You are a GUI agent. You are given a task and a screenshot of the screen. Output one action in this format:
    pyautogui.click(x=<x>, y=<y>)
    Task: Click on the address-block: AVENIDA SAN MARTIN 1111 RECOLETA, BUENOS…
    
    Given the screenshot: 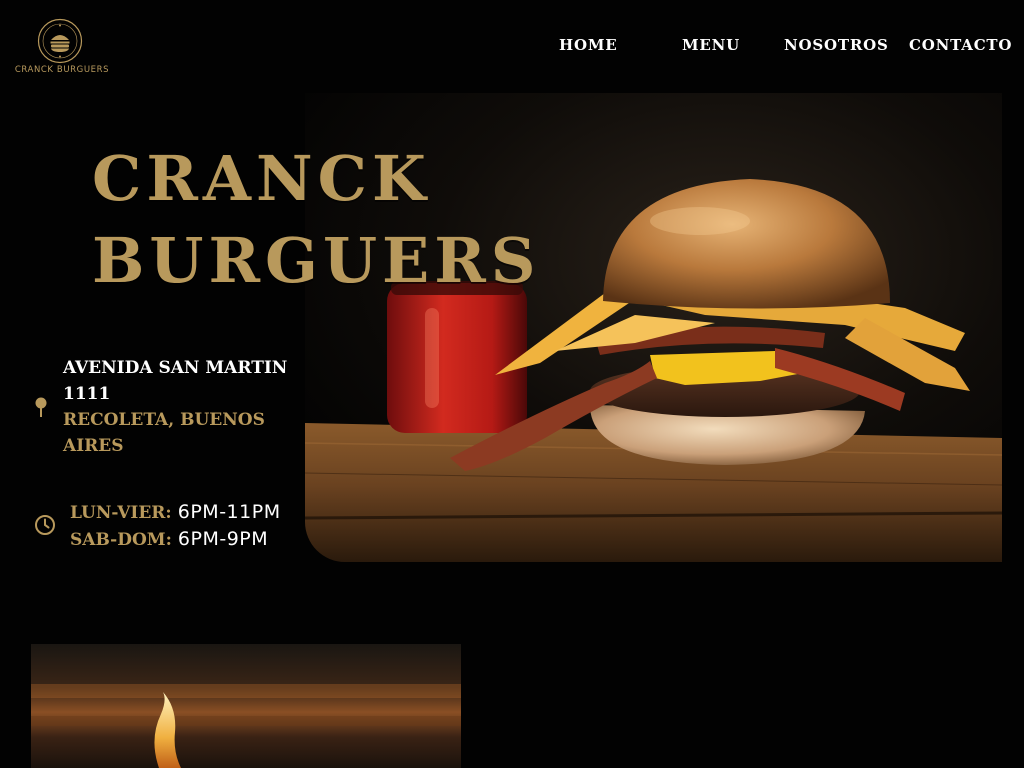 What is the action you would take?
    pyautogui.click(x=178, y=407)
    